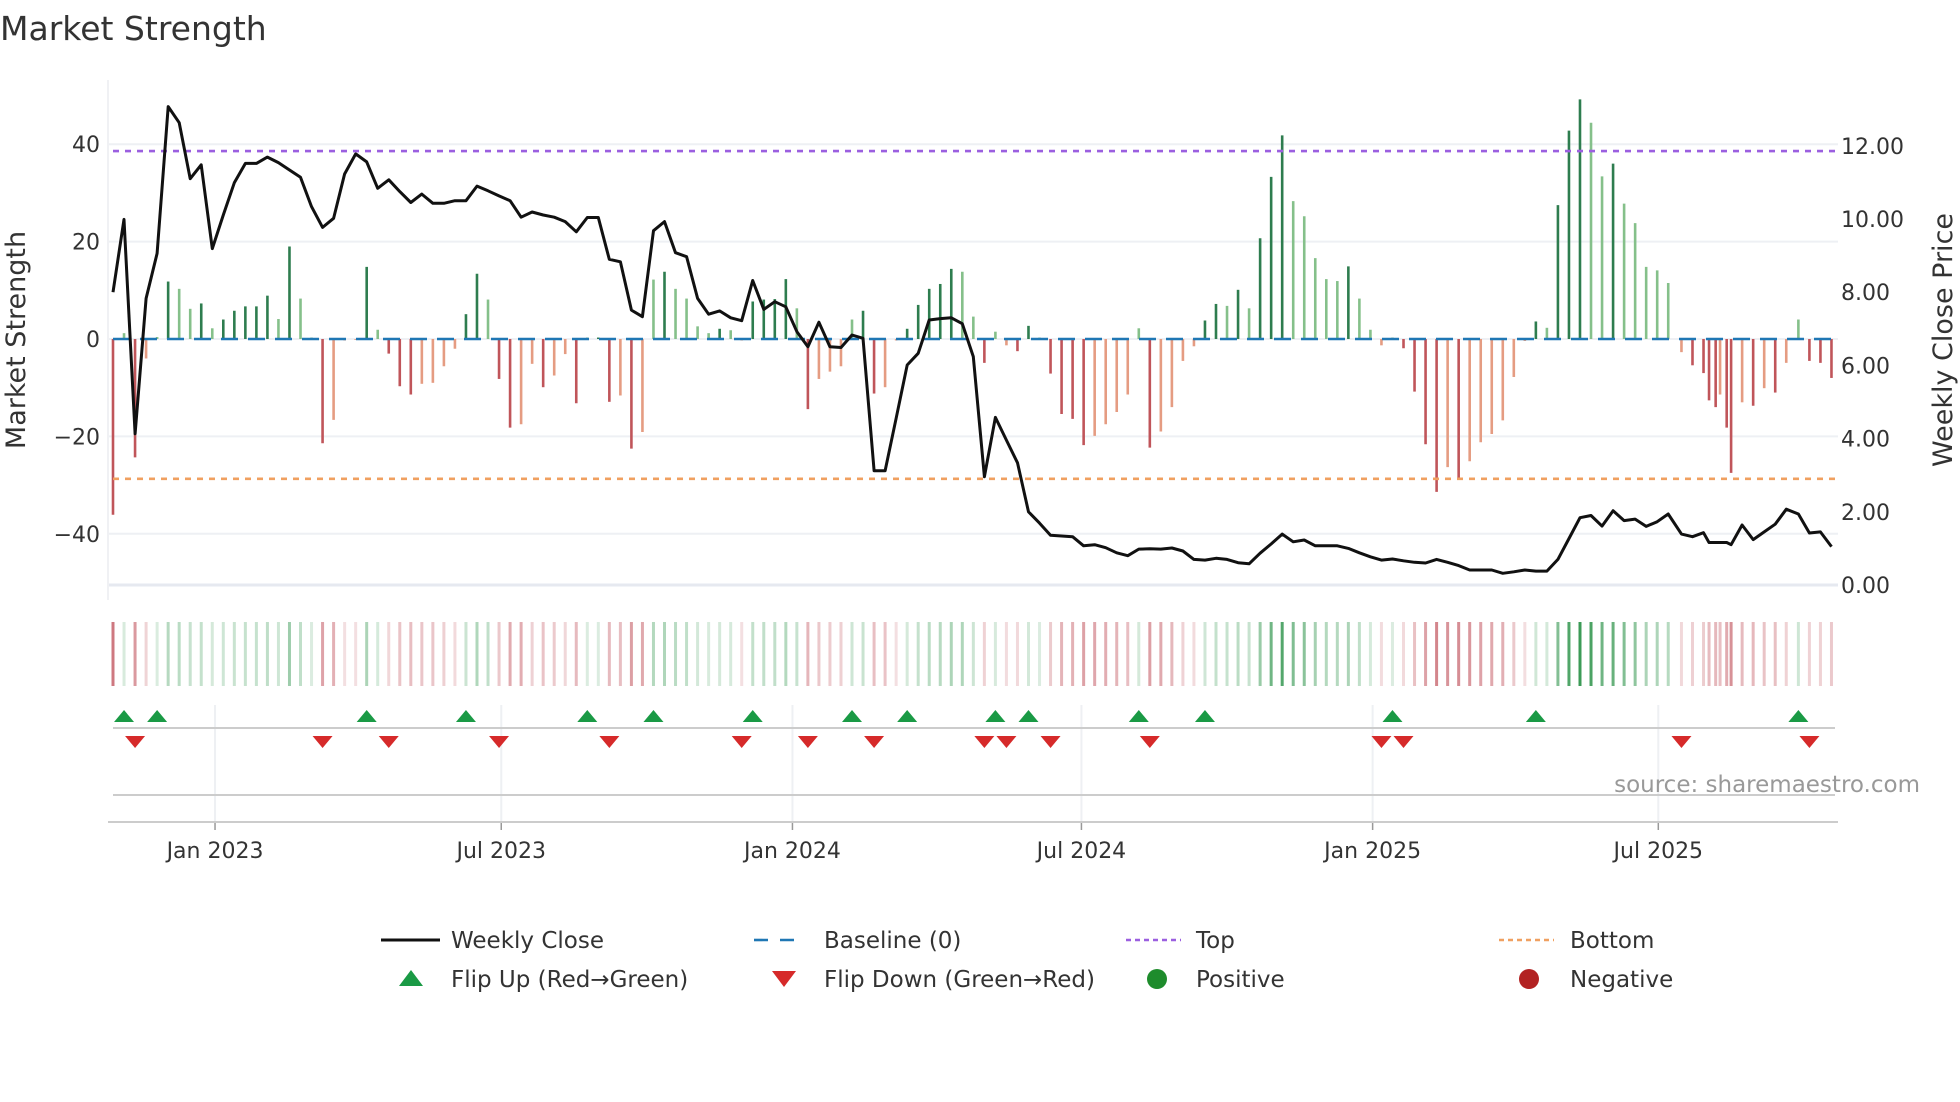  Describe the element at coordinates (16, 340) in the screenshot. I see `y-axis-label: Market Strength` at that location.